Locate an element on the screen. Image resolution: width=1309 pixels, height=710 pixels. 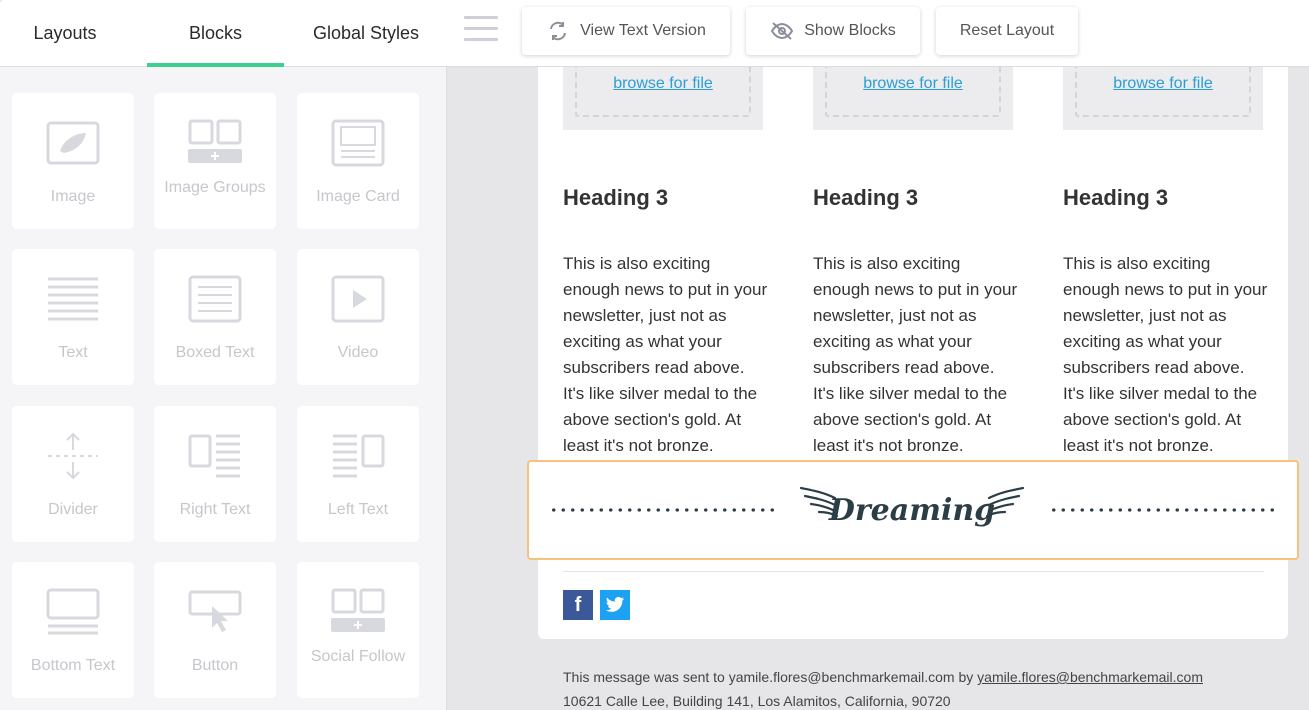
block-label: Boxed Text is located at coordinates (215, 352).